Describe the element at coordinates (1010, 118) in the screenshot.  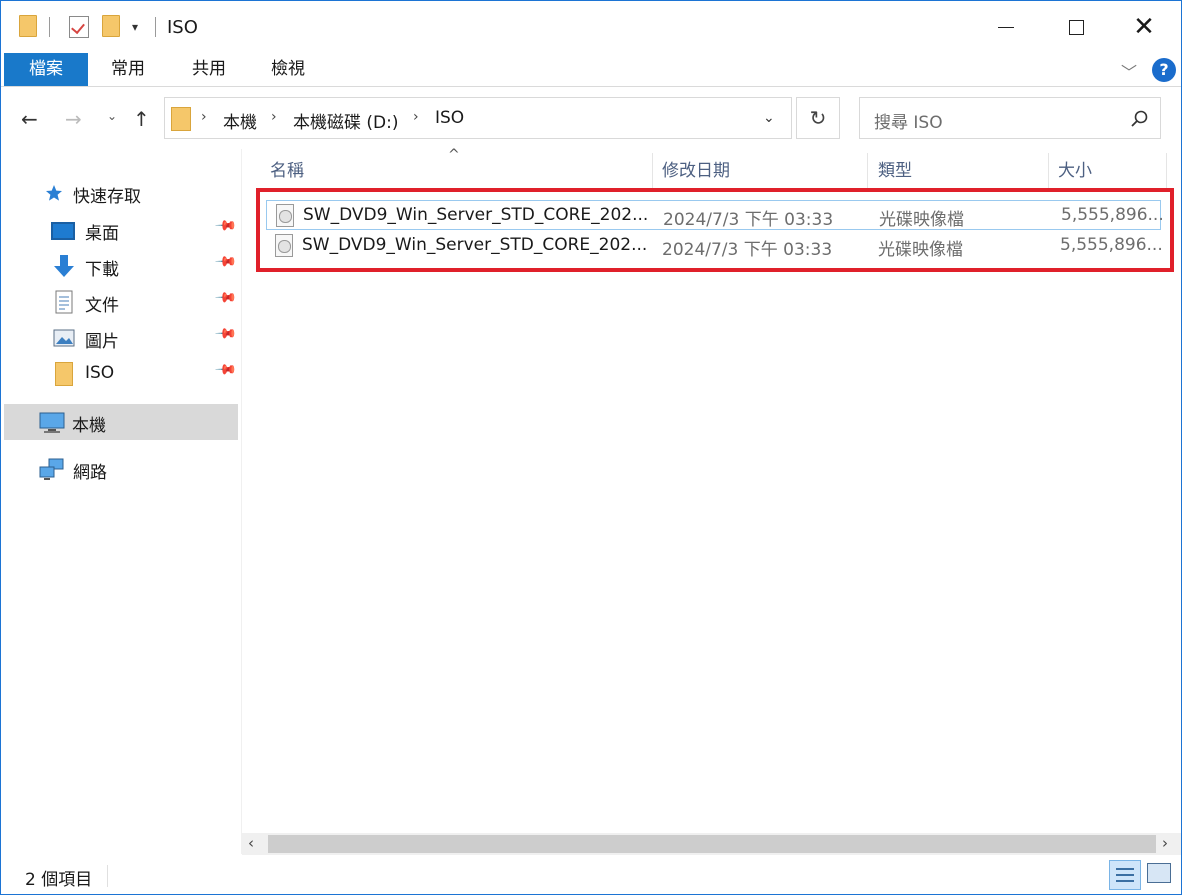
I see `search-box: 搜尋 ISO` at that location.